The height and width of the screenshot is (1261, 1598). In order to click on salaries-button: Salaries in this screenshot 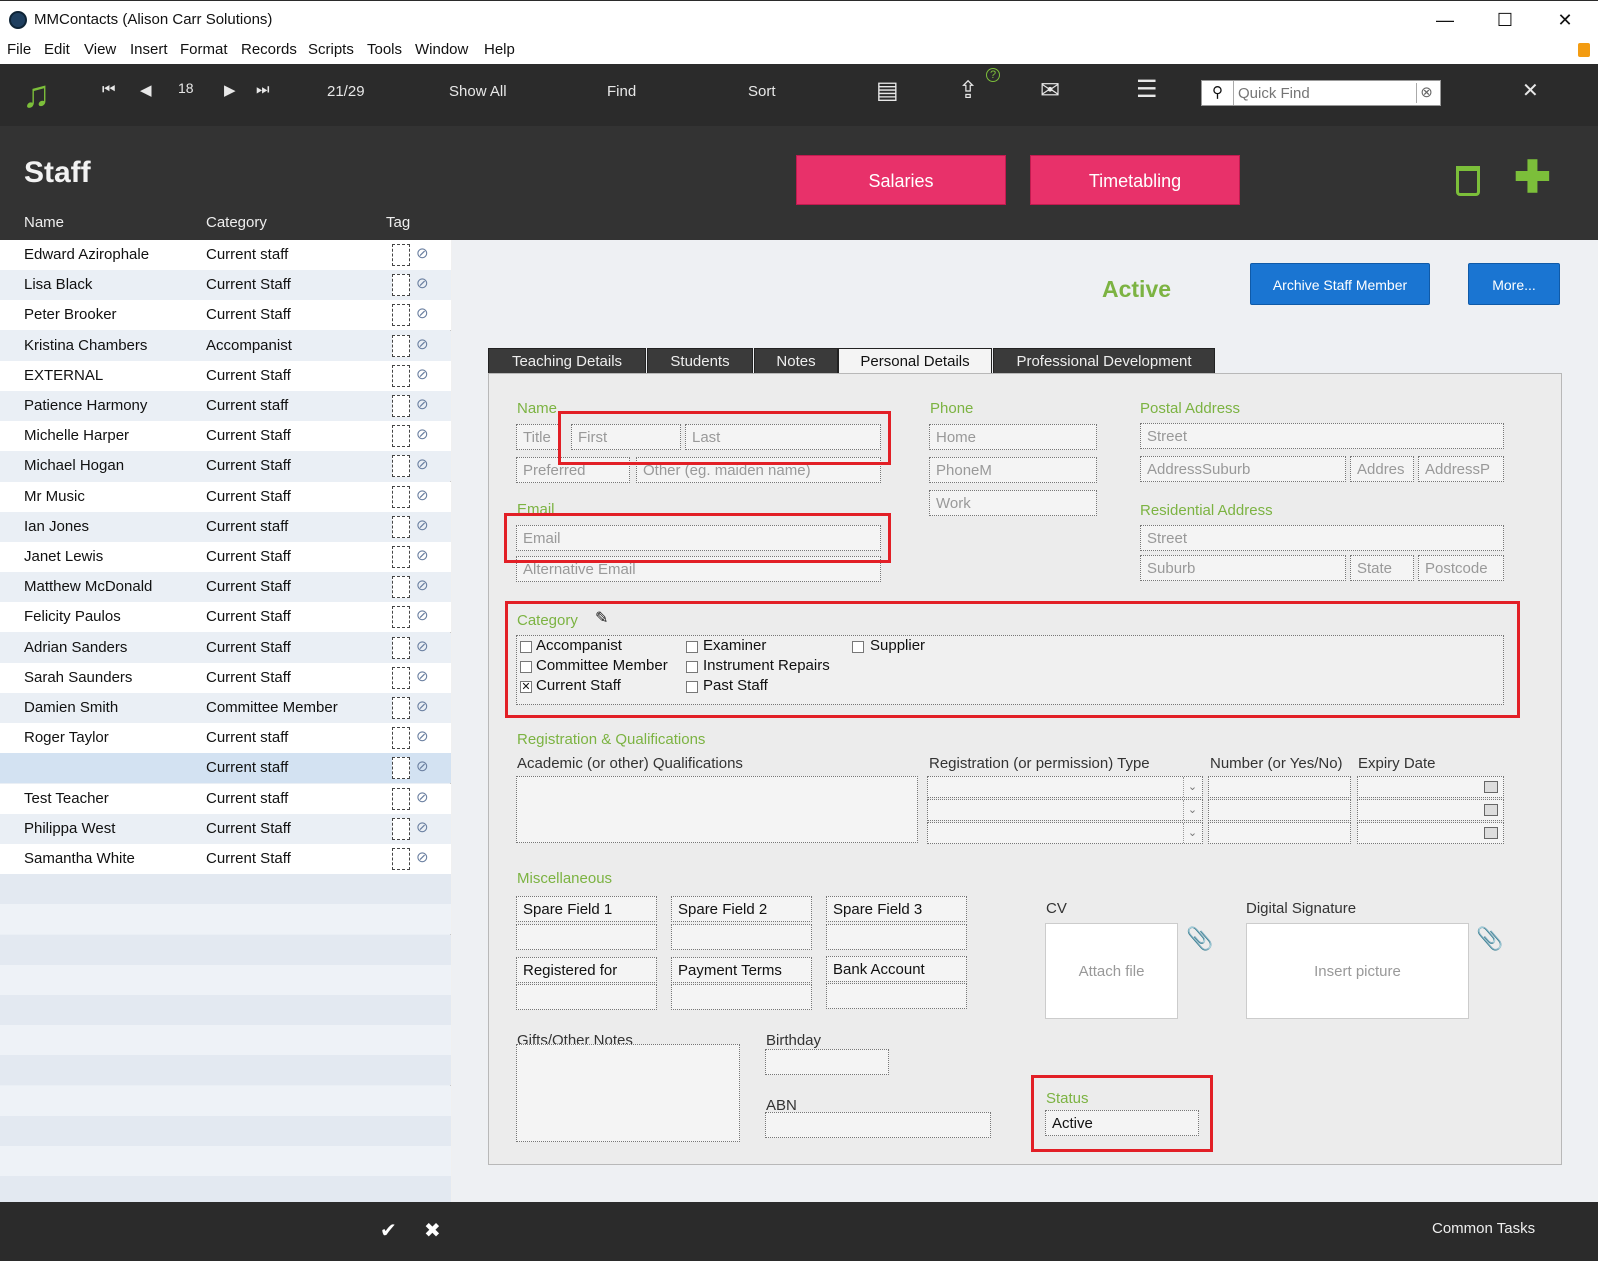, I will do `click(901, 180)`.